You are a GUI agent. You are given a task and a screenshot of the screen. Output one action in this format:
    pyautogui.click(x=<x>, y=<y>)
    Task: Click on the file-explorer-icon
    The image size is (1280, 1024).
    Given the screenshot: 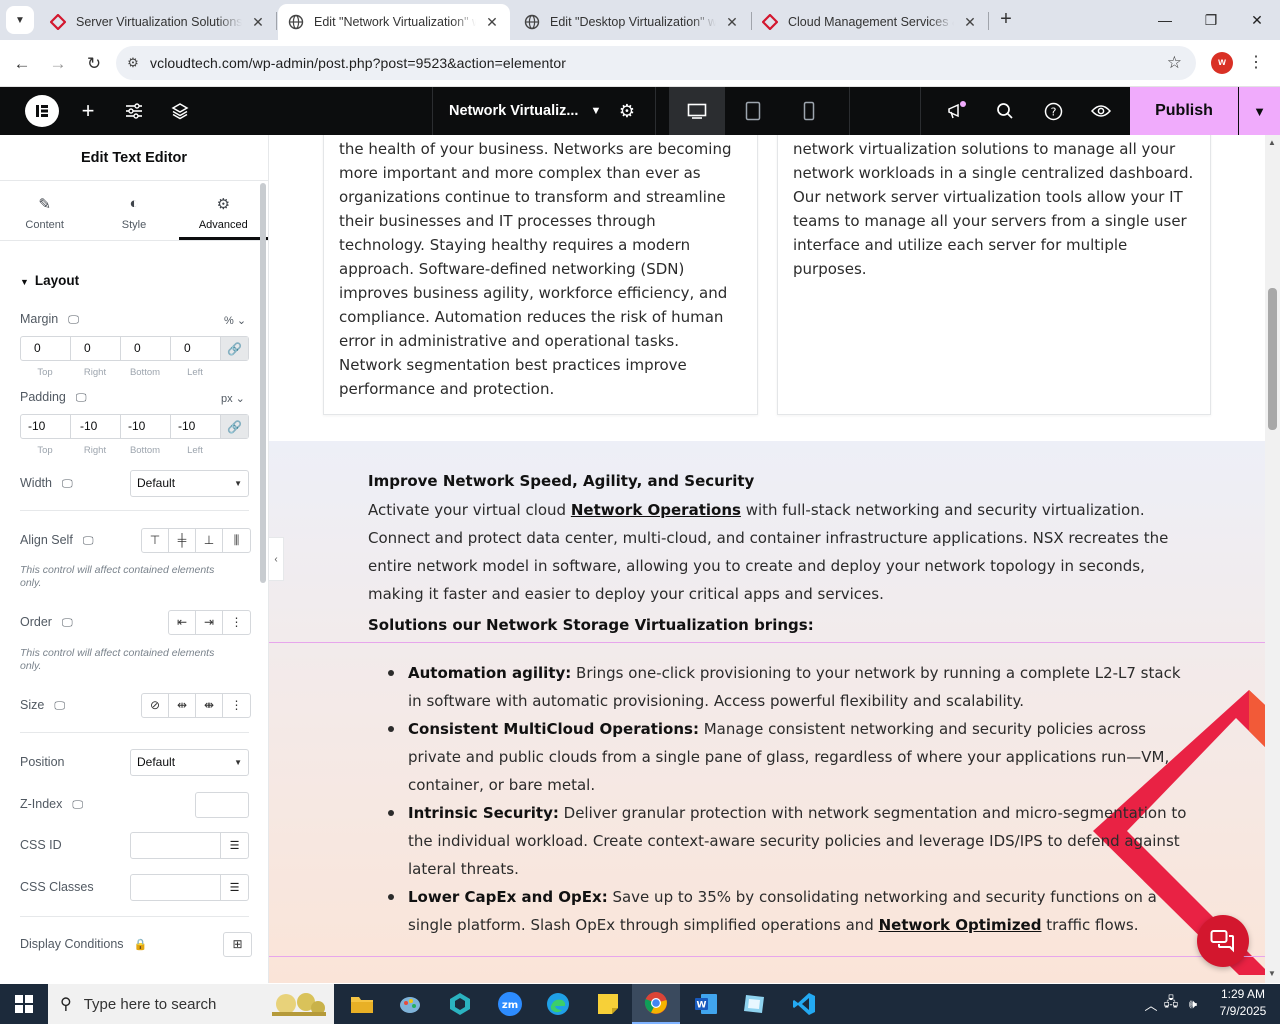 What is the action you would take?
    pyautogui.click(x=362, y=1004)
    